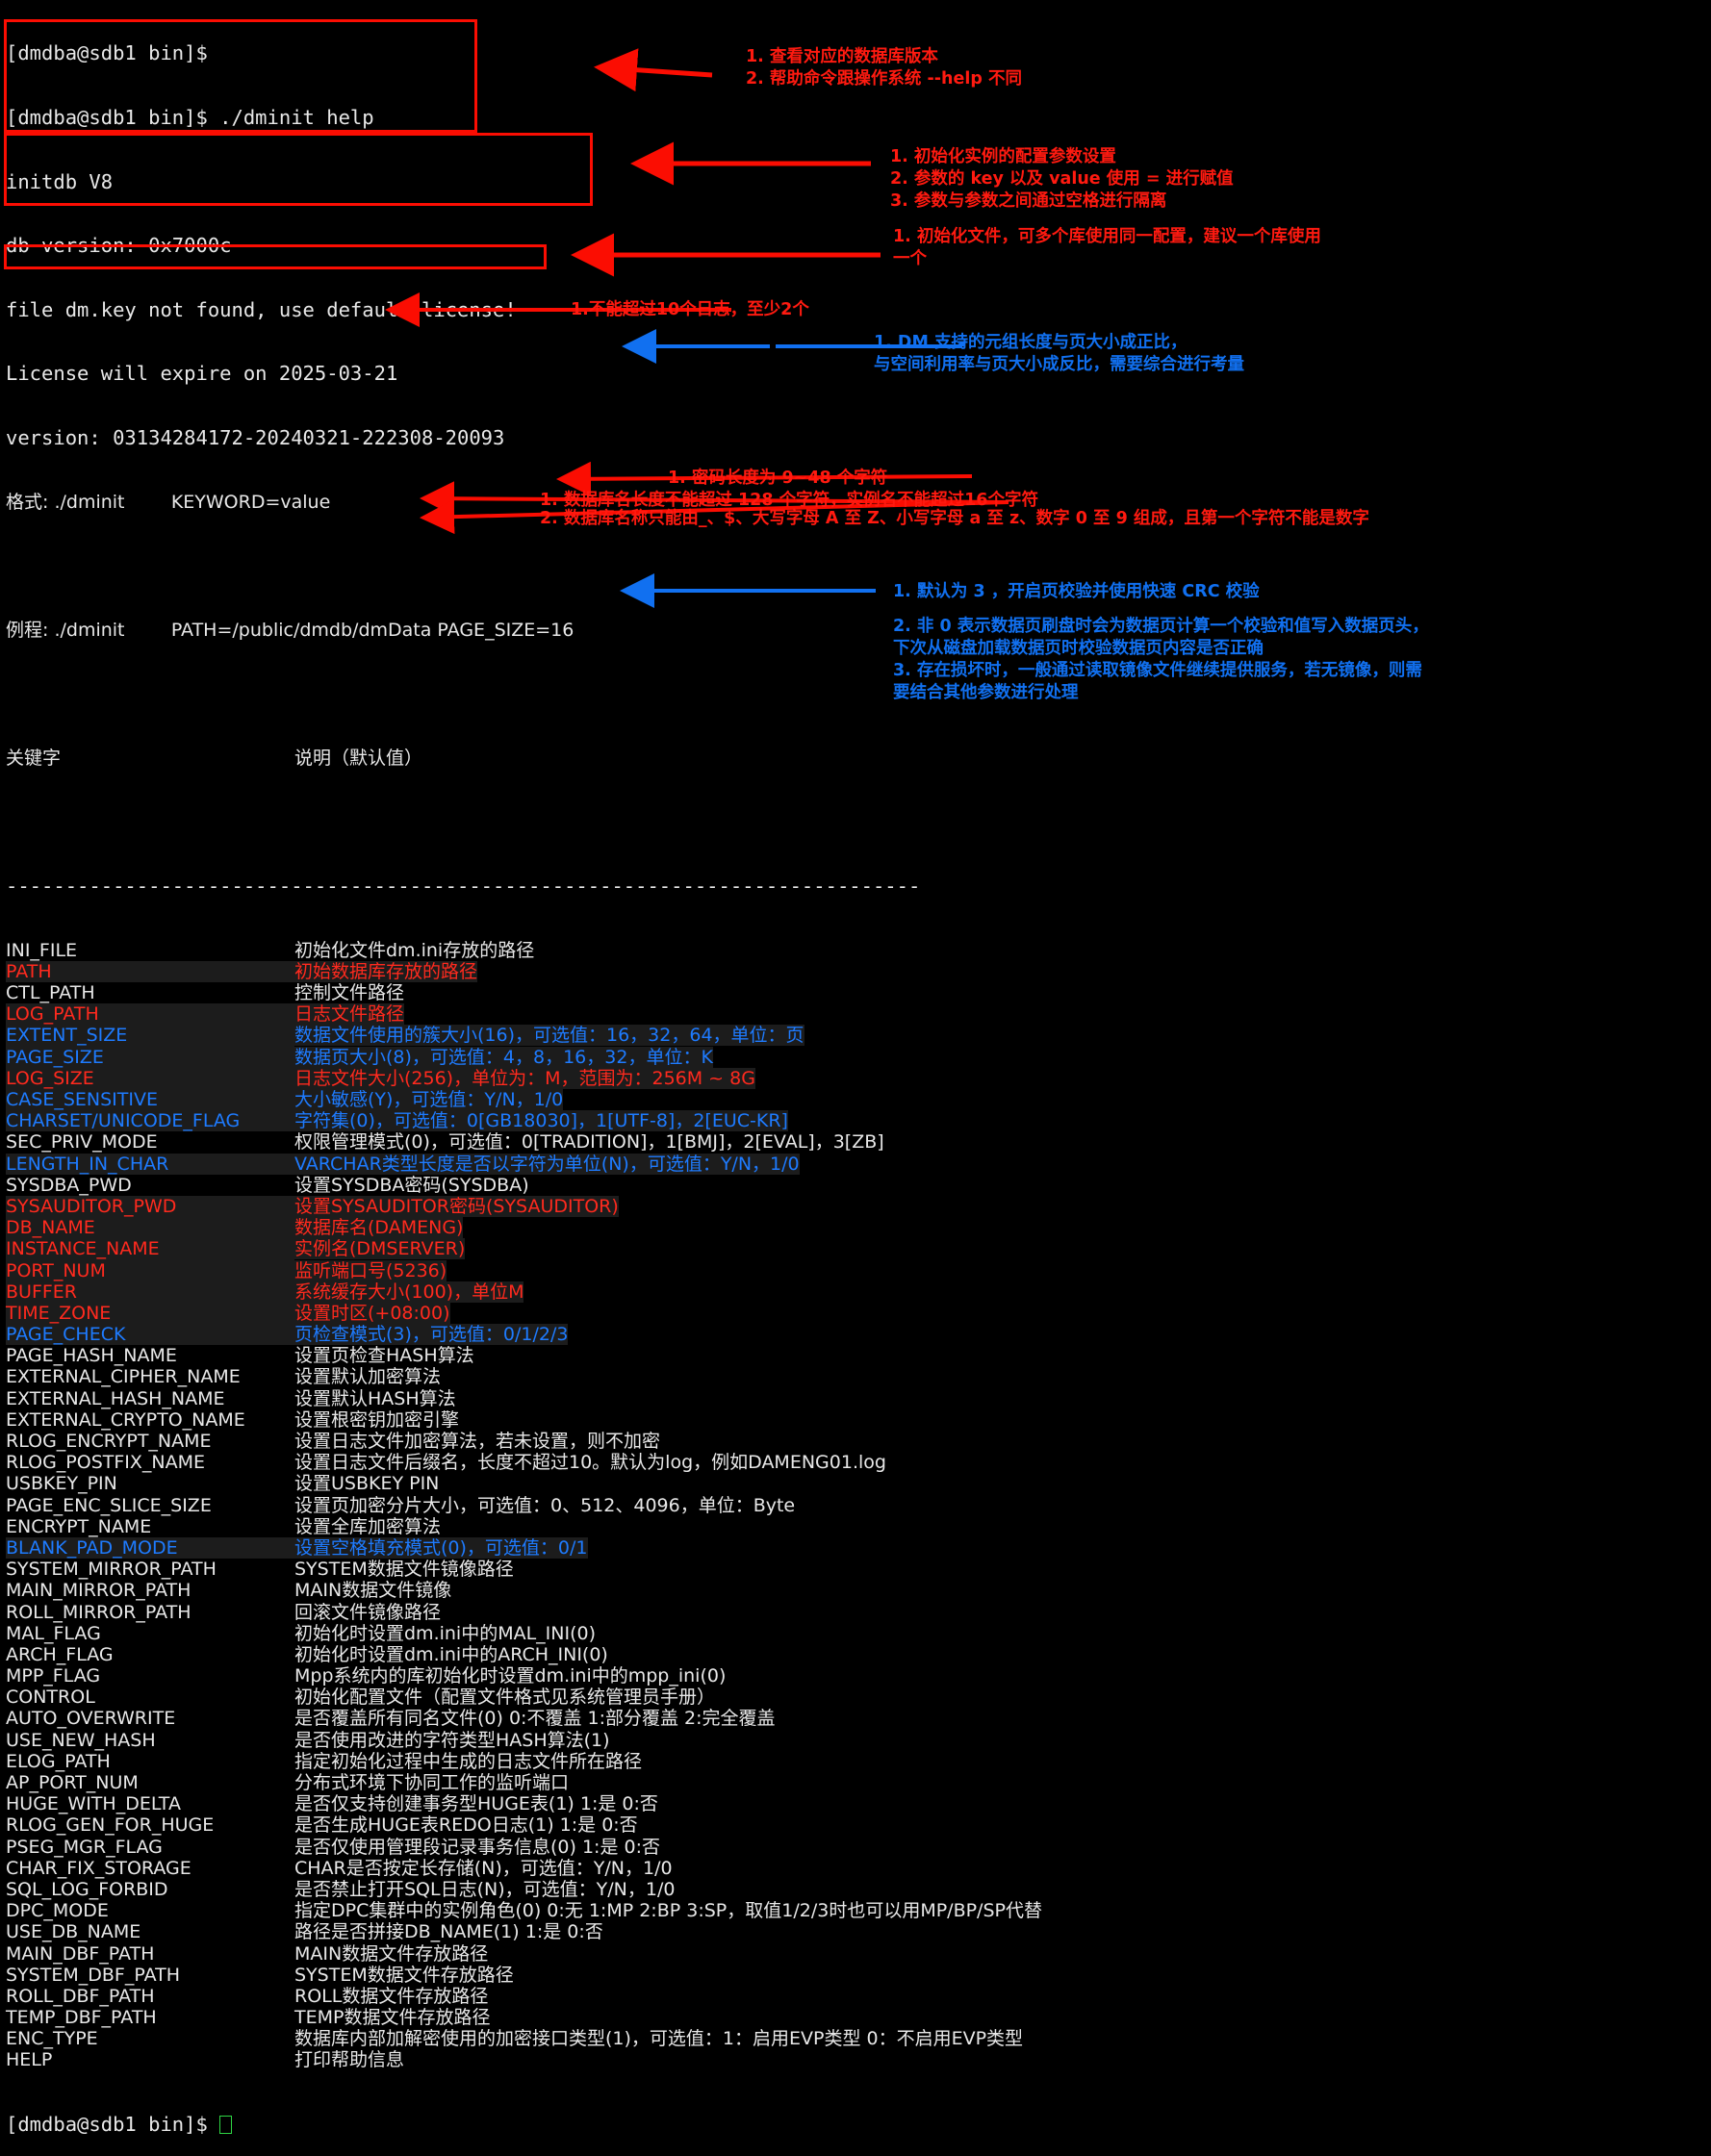 The image size is (1711, 2156). What do you see at coordinates (372, 1313) in the screenshot?
I see `row-description: 设置时区(+08:00)` at bounding box center [372, 1313].